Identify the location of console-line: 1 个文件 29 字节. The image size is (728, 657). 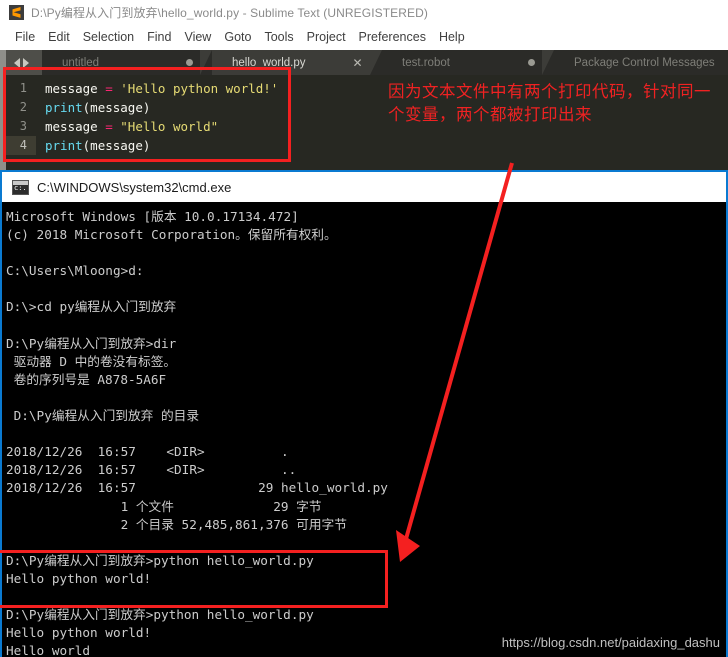
(164, 506).